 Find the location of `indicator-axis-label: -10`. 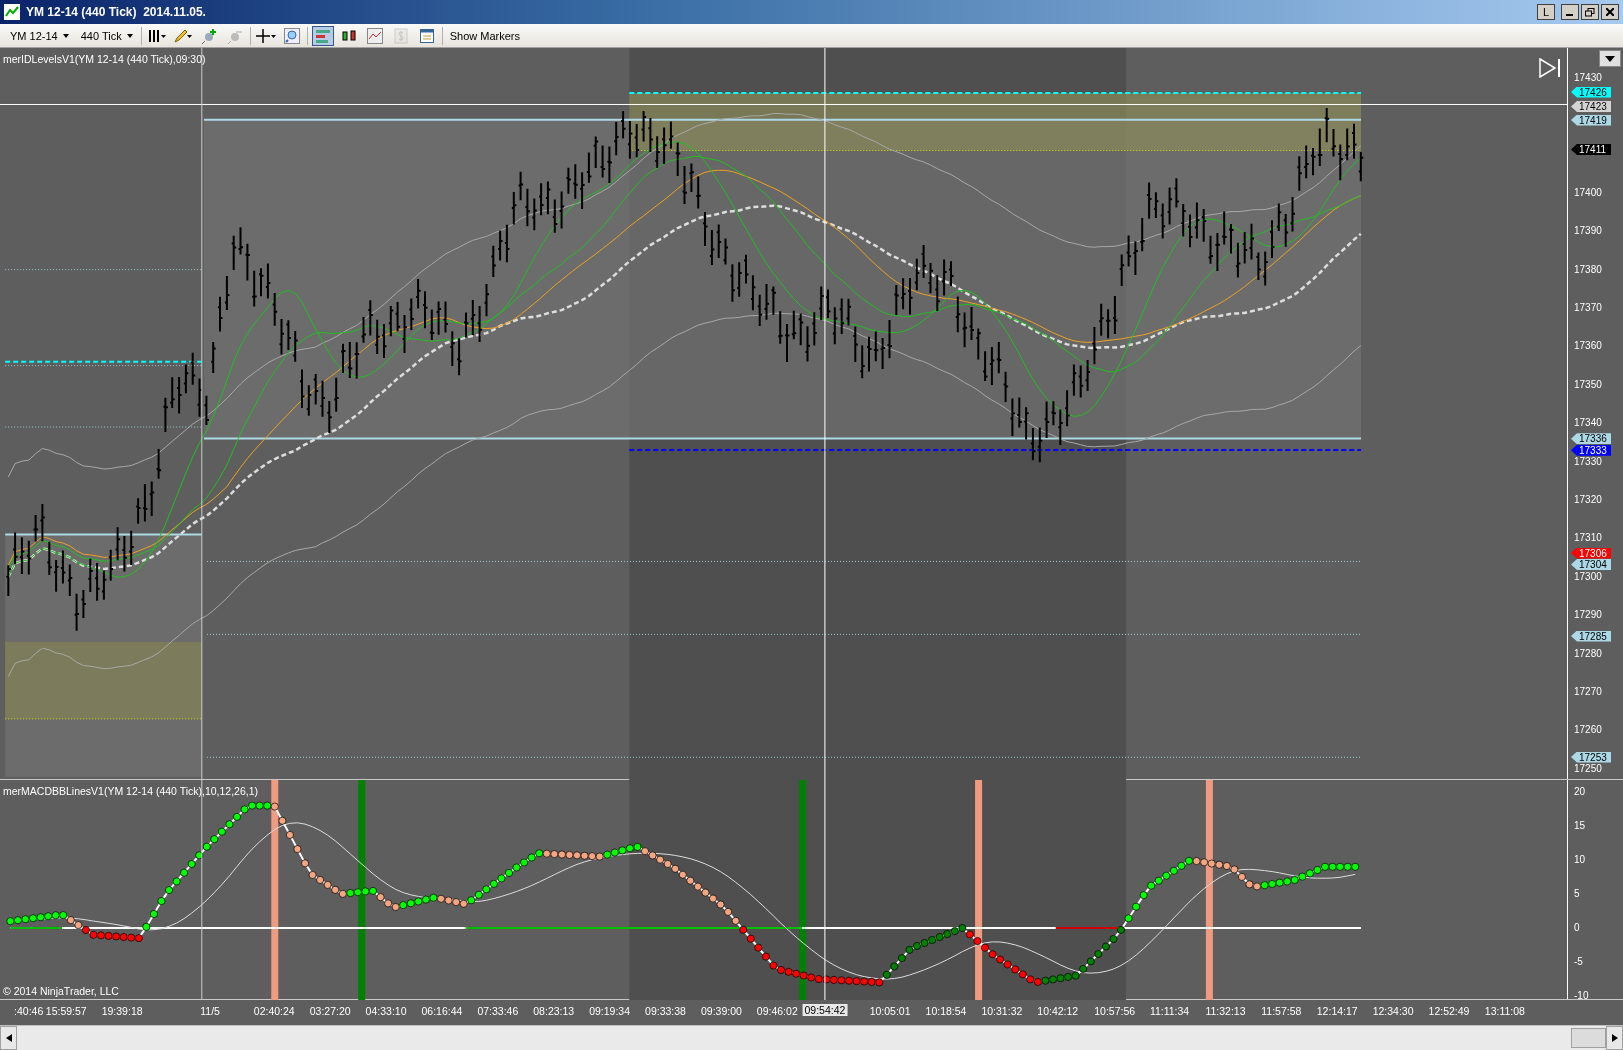

indicator-axis-label: -10 is located at coordinates (1581, 996).